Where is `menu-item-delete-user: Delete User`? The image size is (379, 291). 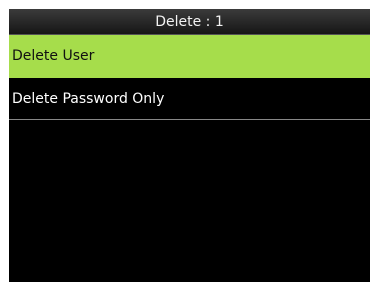
menu-item-delete-user: Delete User is located at coordinates (189, 56).